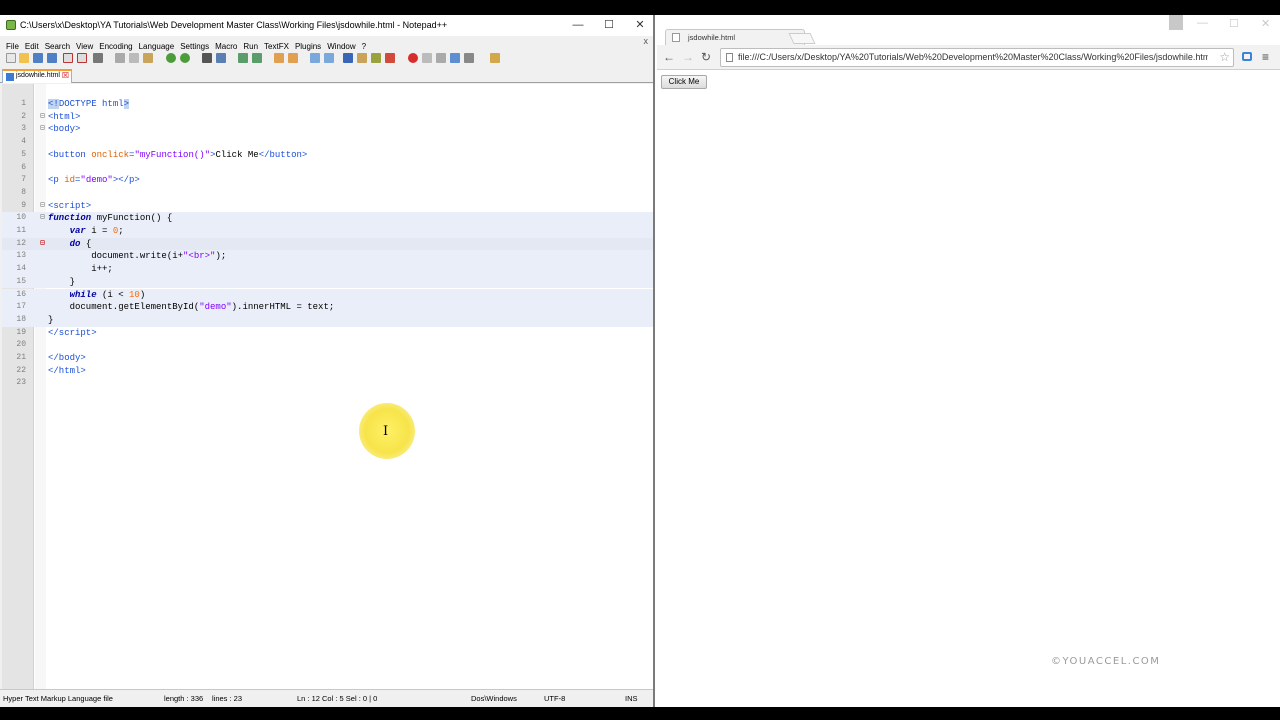 This screenshot has width=1280, height=720. What do you see at coordinates (75, 104) in the screenshot?
I see `code-line: 1 <!DOCTYPE html>` at bounding box center [75, 104].